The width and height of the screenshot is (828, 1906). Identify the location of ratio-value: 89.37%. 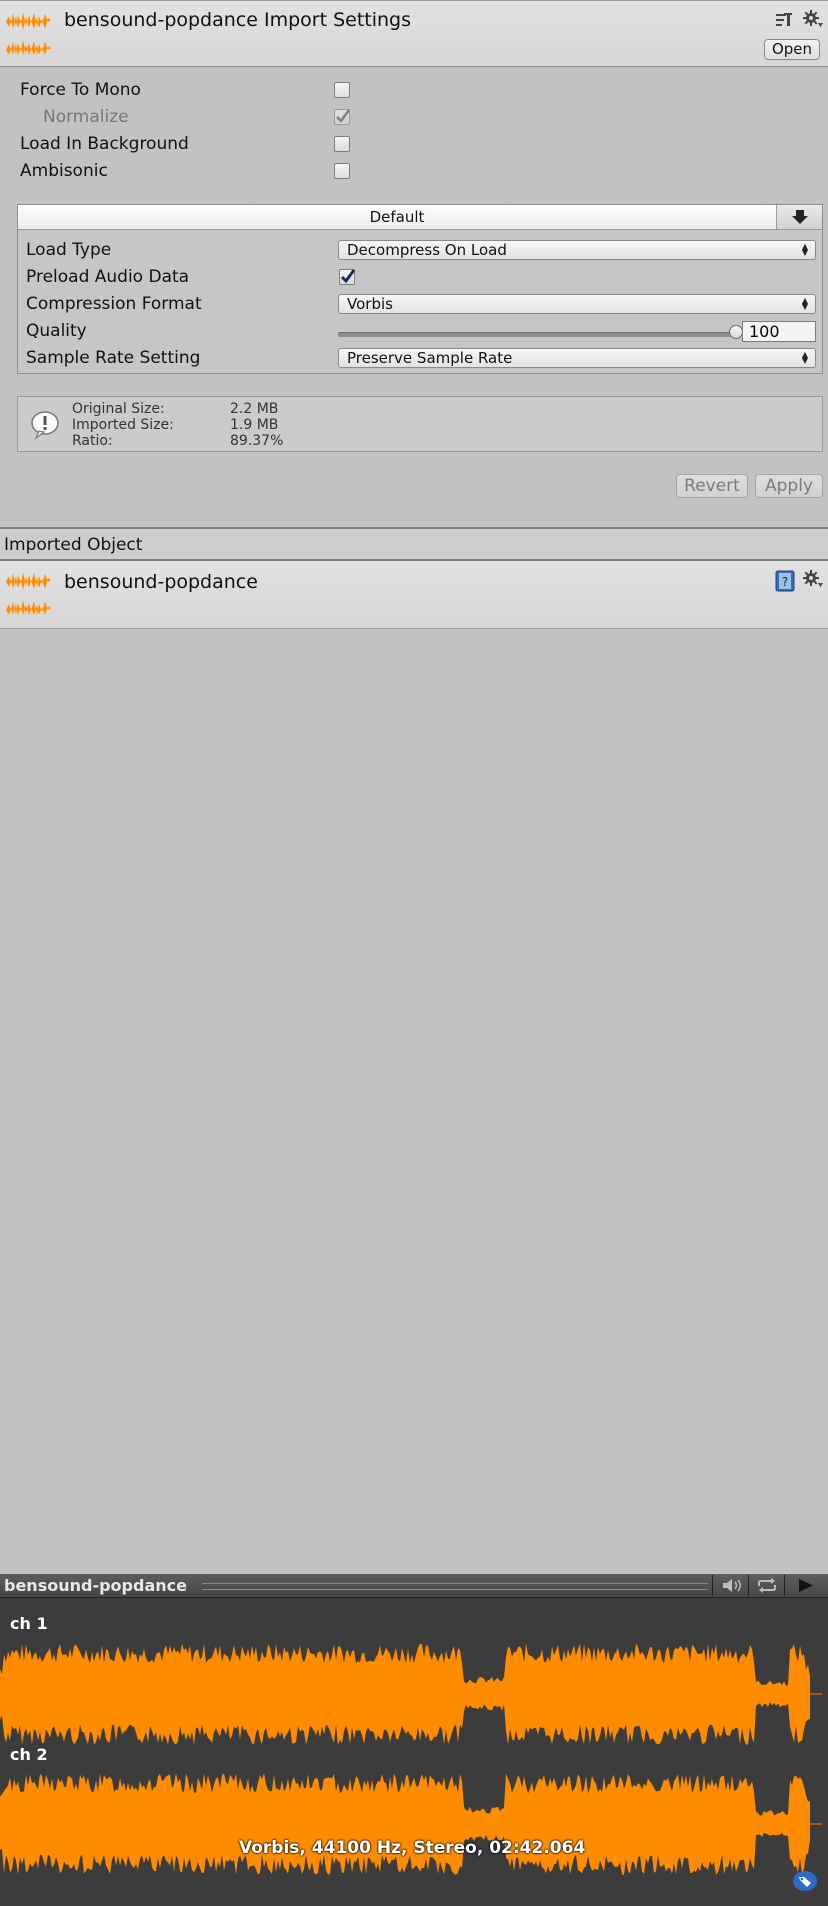
(257, 441).